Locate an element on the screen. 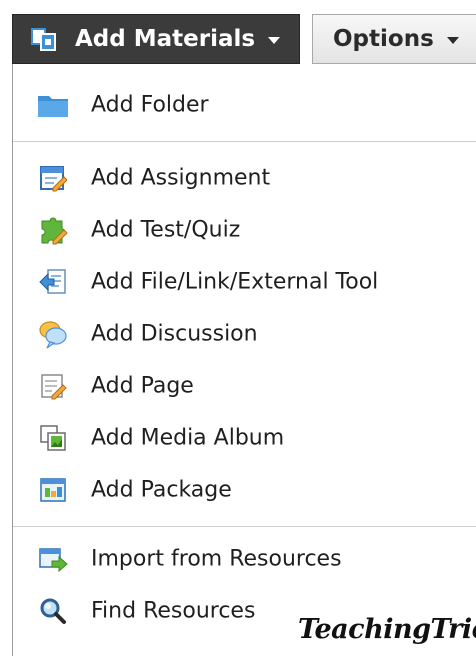 This screenshot has height=656, width=476. page-icon is located at coordinates (53, 386).